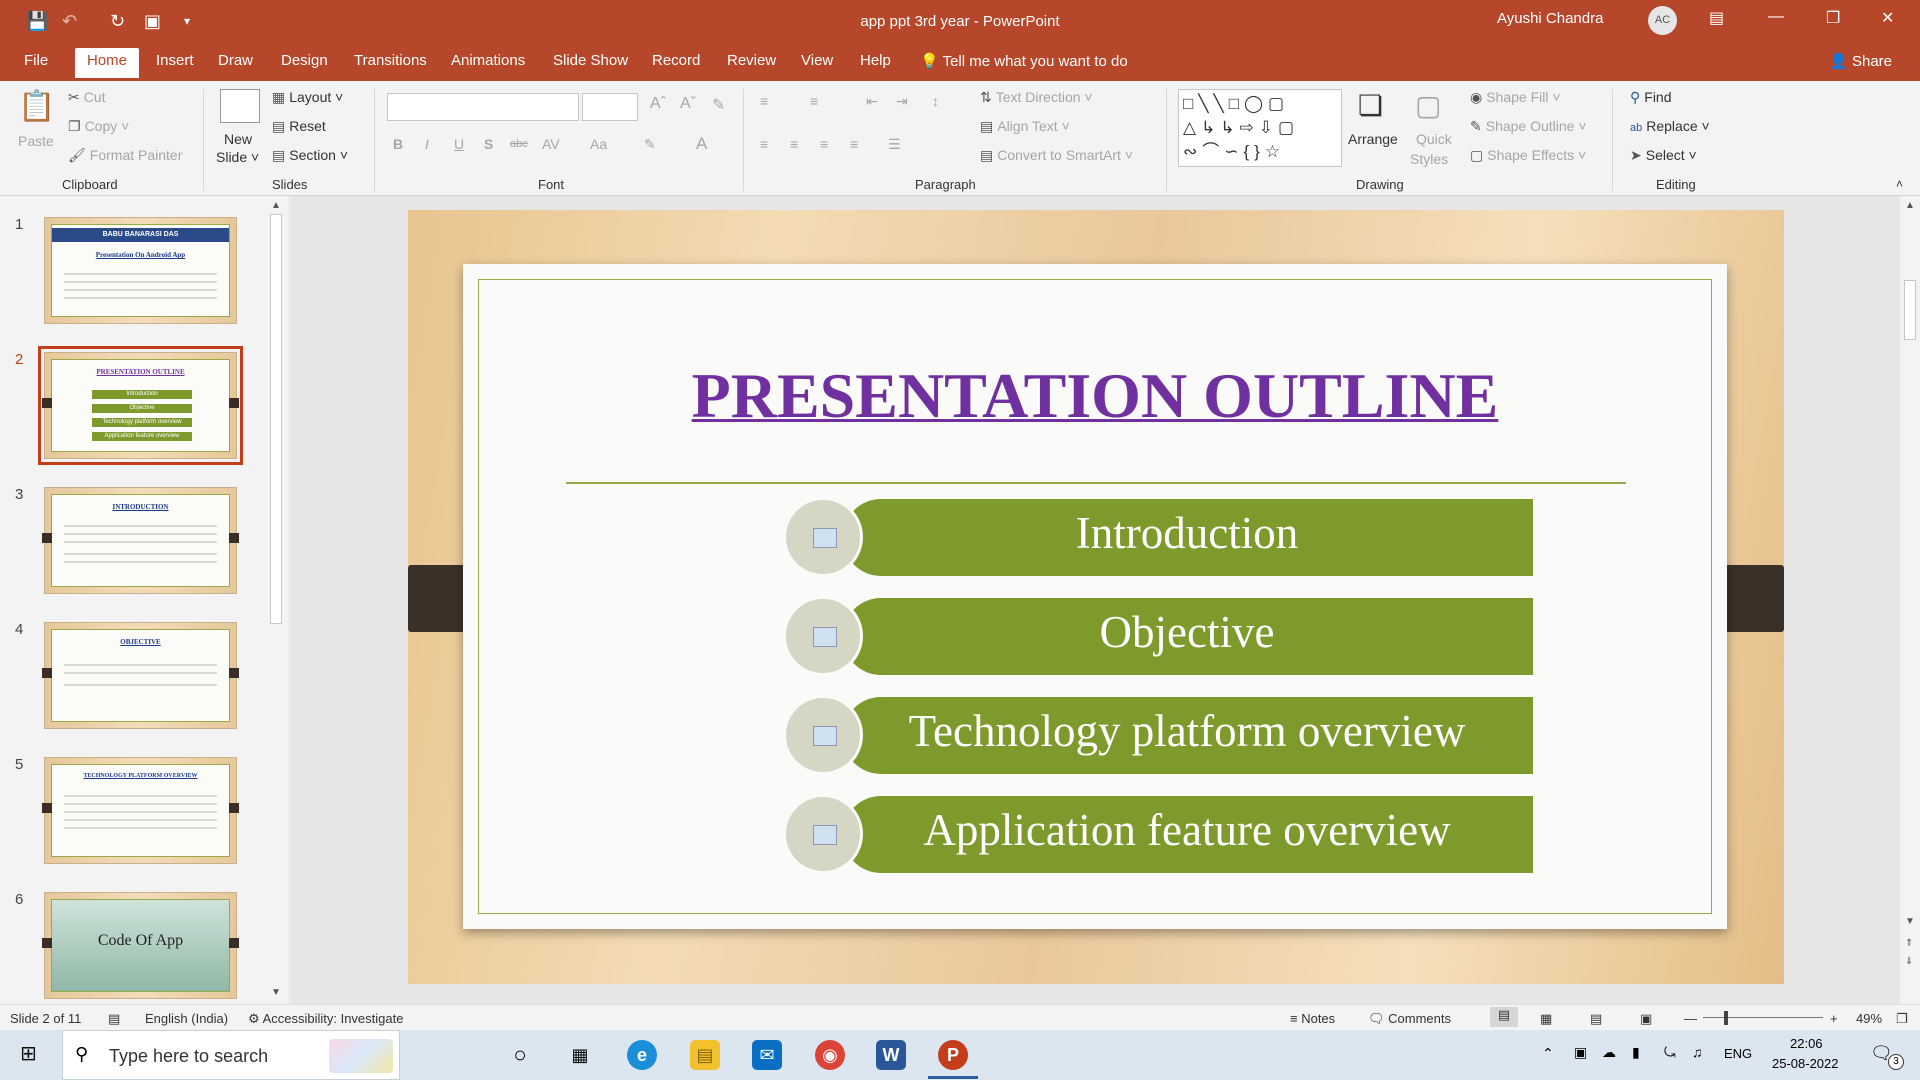  Describe the element at coordinates (764, 101) in the screenshot. I see `bullets-icon: ≡` at that location.